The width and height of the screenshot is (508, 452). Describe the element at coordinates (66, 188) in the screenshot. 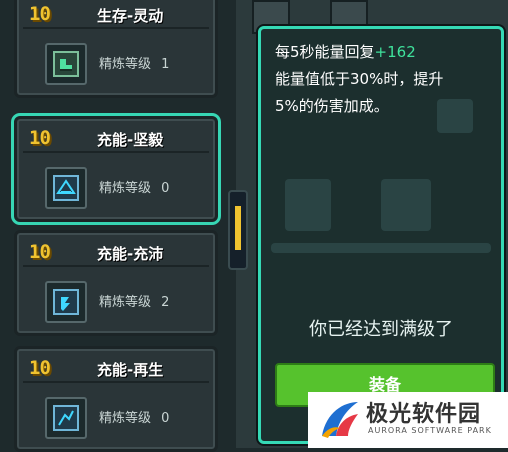

I see `shield-chip-icon` at that location.